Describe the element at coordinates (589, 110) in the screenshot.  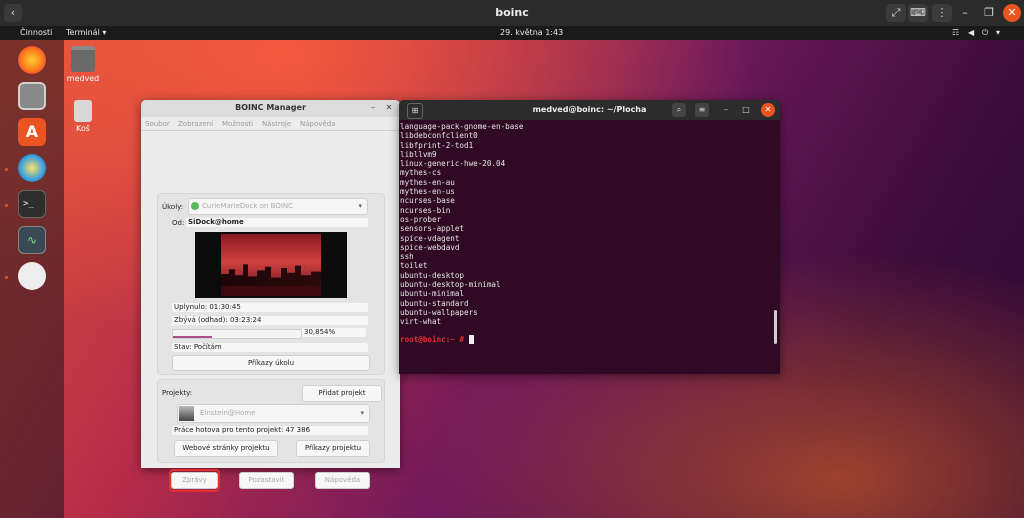
I see `terminal-header: ⊞ medved@boinc: ~/Plocha ⌕ ≡ – □ ✕` at that location.